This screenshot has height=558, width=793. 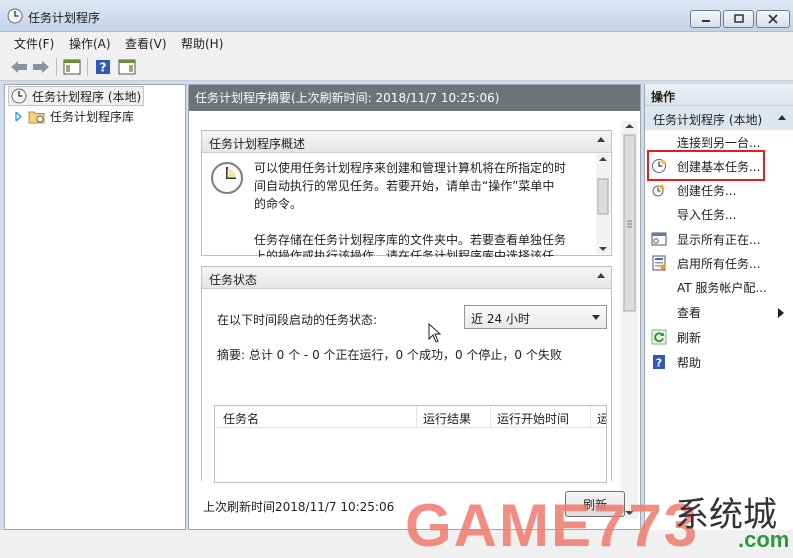 What do you see at coordinates (241, 418) in the screenshot?
I see `column-task-name: 任务名` at bounding box center [241, 418].